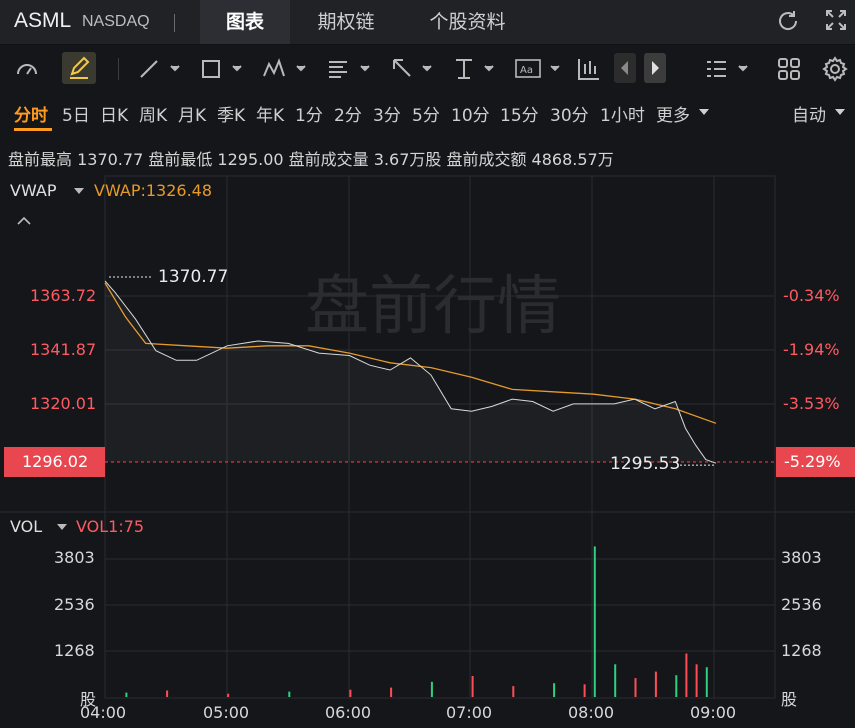 This screenshot has width=855, height=728. I want to click on vol-tick-right: 3803, so click(801, 557).